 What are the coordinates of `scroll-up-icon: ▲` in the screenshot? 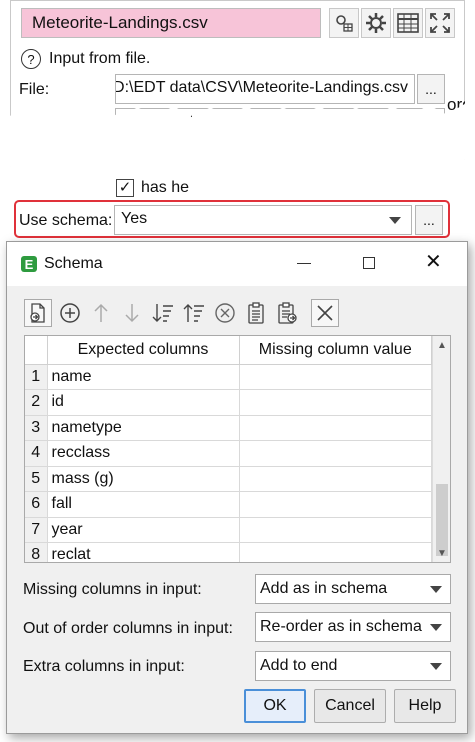 It's located at (442, 345).